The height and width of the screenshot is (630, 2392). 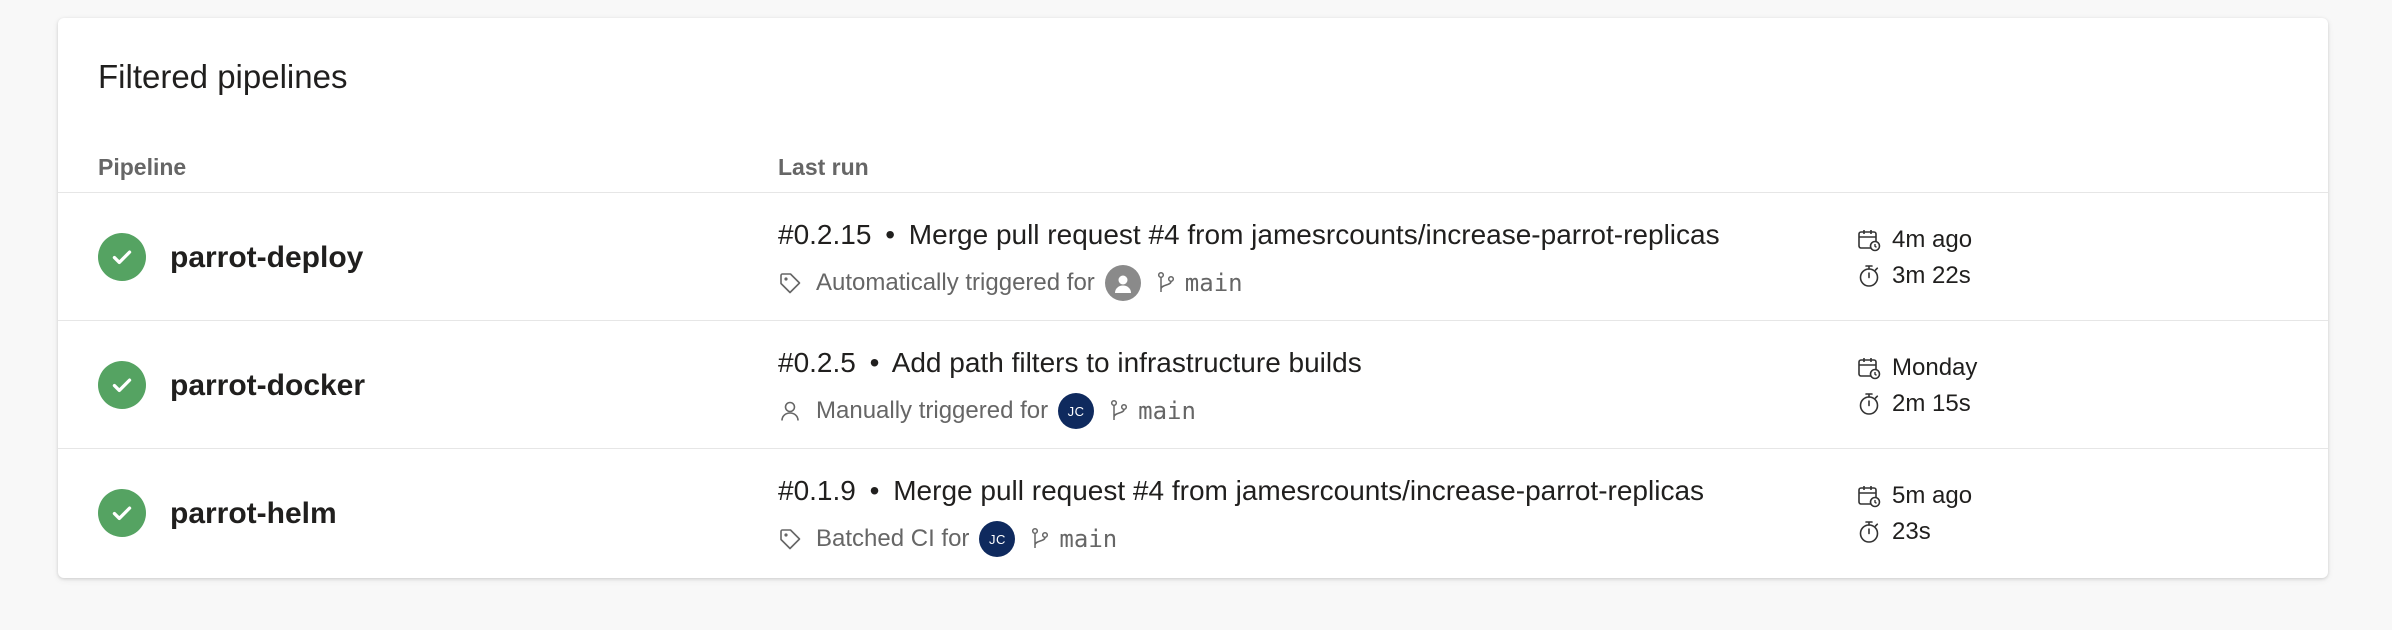 What do you see at coordinates (817, 490) in the screenshot?
I see `run-number: #0.1.9` at bounding box center [817, 490].